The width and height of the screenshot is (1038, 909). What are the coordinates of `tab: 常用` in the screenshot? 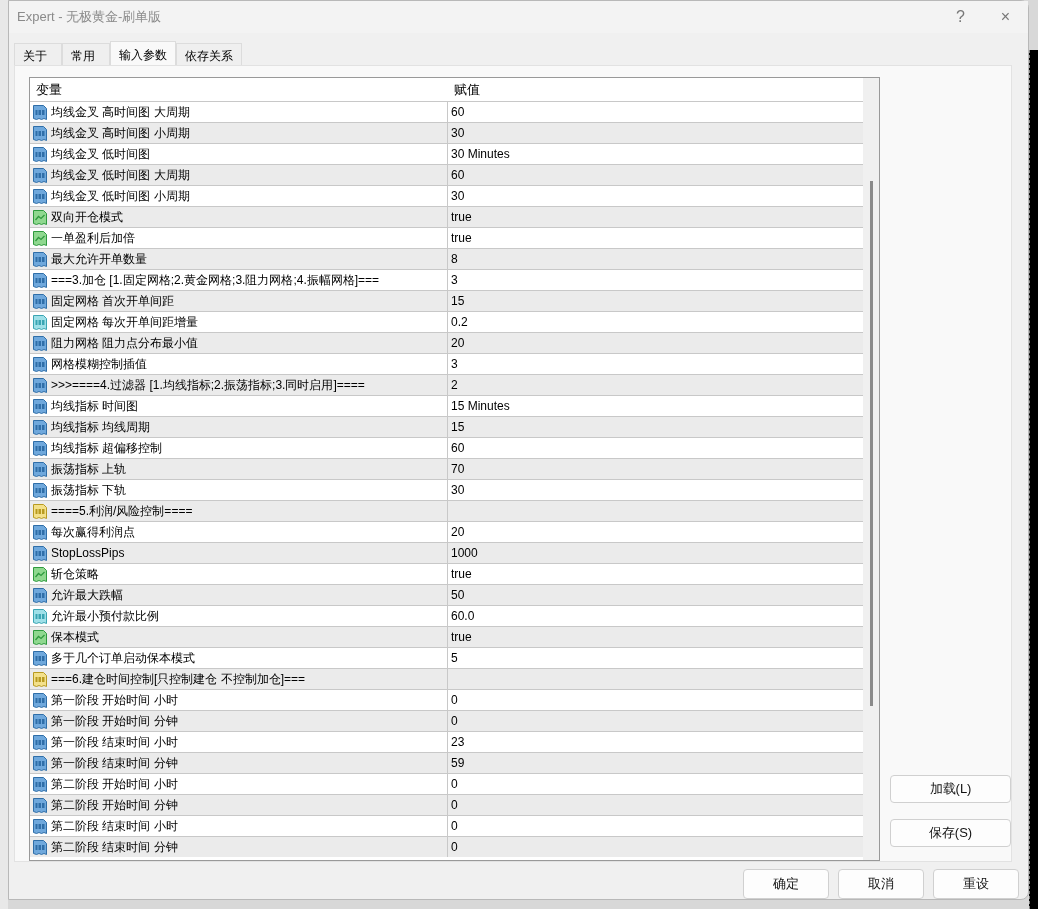 It's located at (86, 54).